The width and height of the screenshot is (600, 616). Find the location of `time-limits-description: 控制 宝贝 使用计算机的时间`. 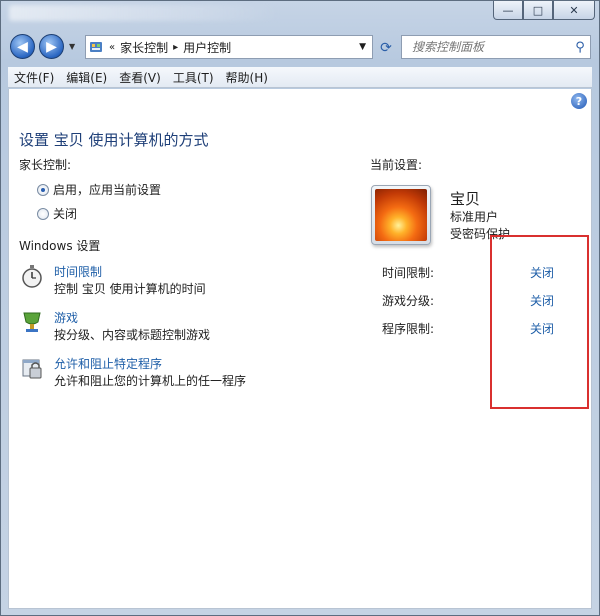

time-limits-description: 控制 宝贝 使用计算机的时间 is located at coordinates (130, 289).